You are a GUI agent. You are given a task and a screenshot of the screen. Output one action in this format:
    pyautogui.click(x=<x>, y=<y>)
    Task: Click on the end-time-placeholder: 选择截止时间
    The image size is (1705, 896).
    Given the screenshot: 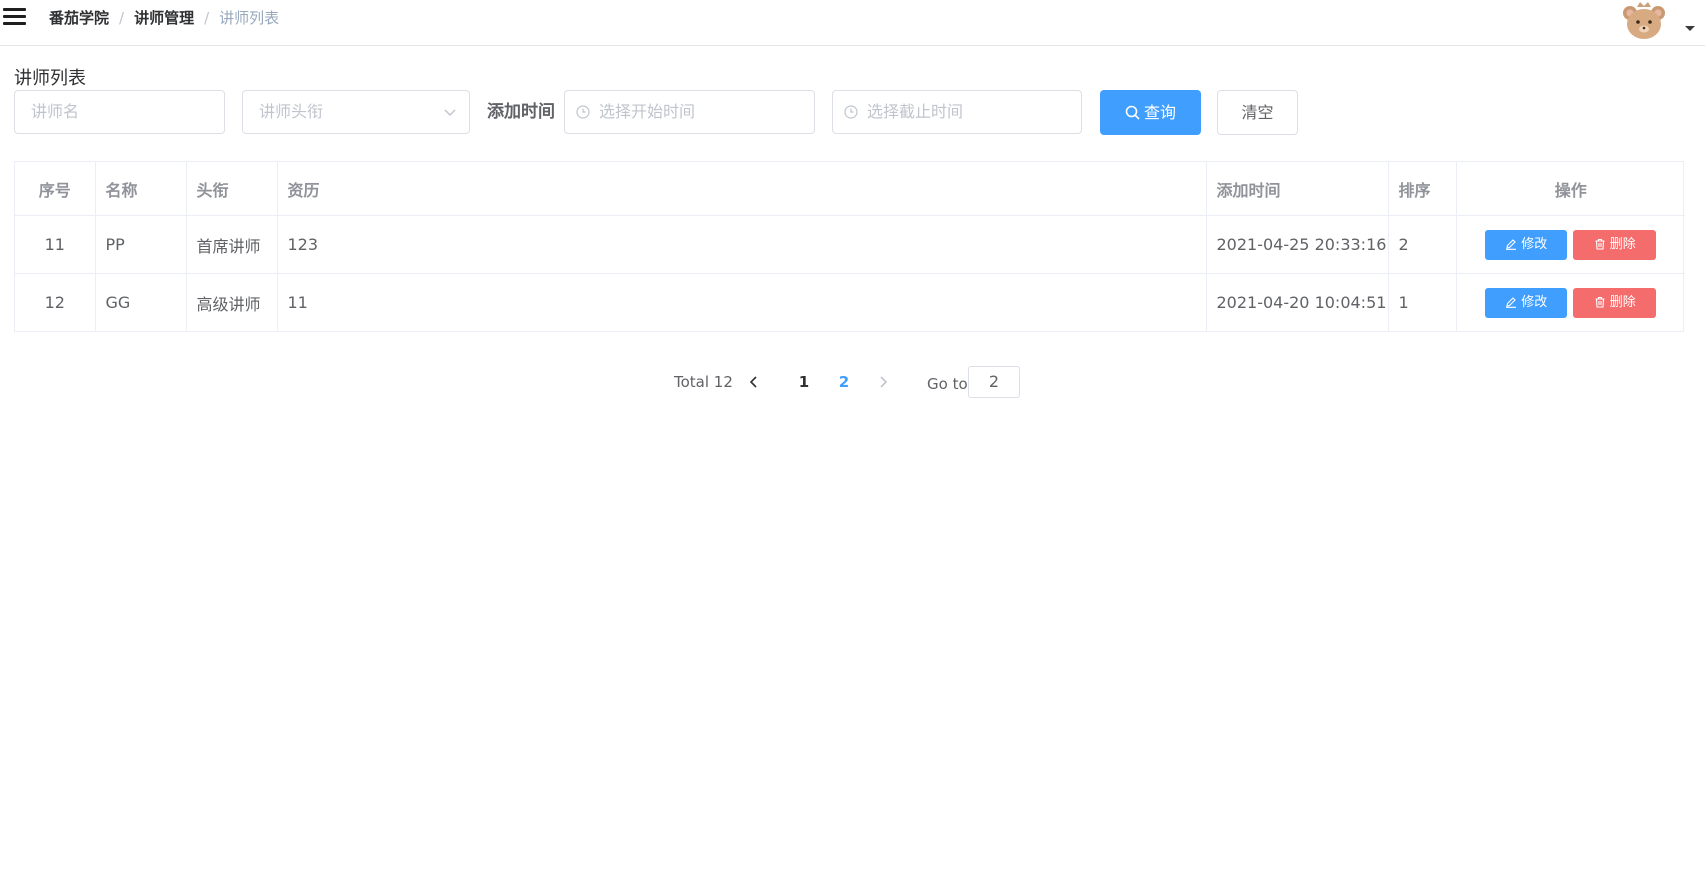 What is the action you would take?
    pyautogui.click(x=915, y=111)
    